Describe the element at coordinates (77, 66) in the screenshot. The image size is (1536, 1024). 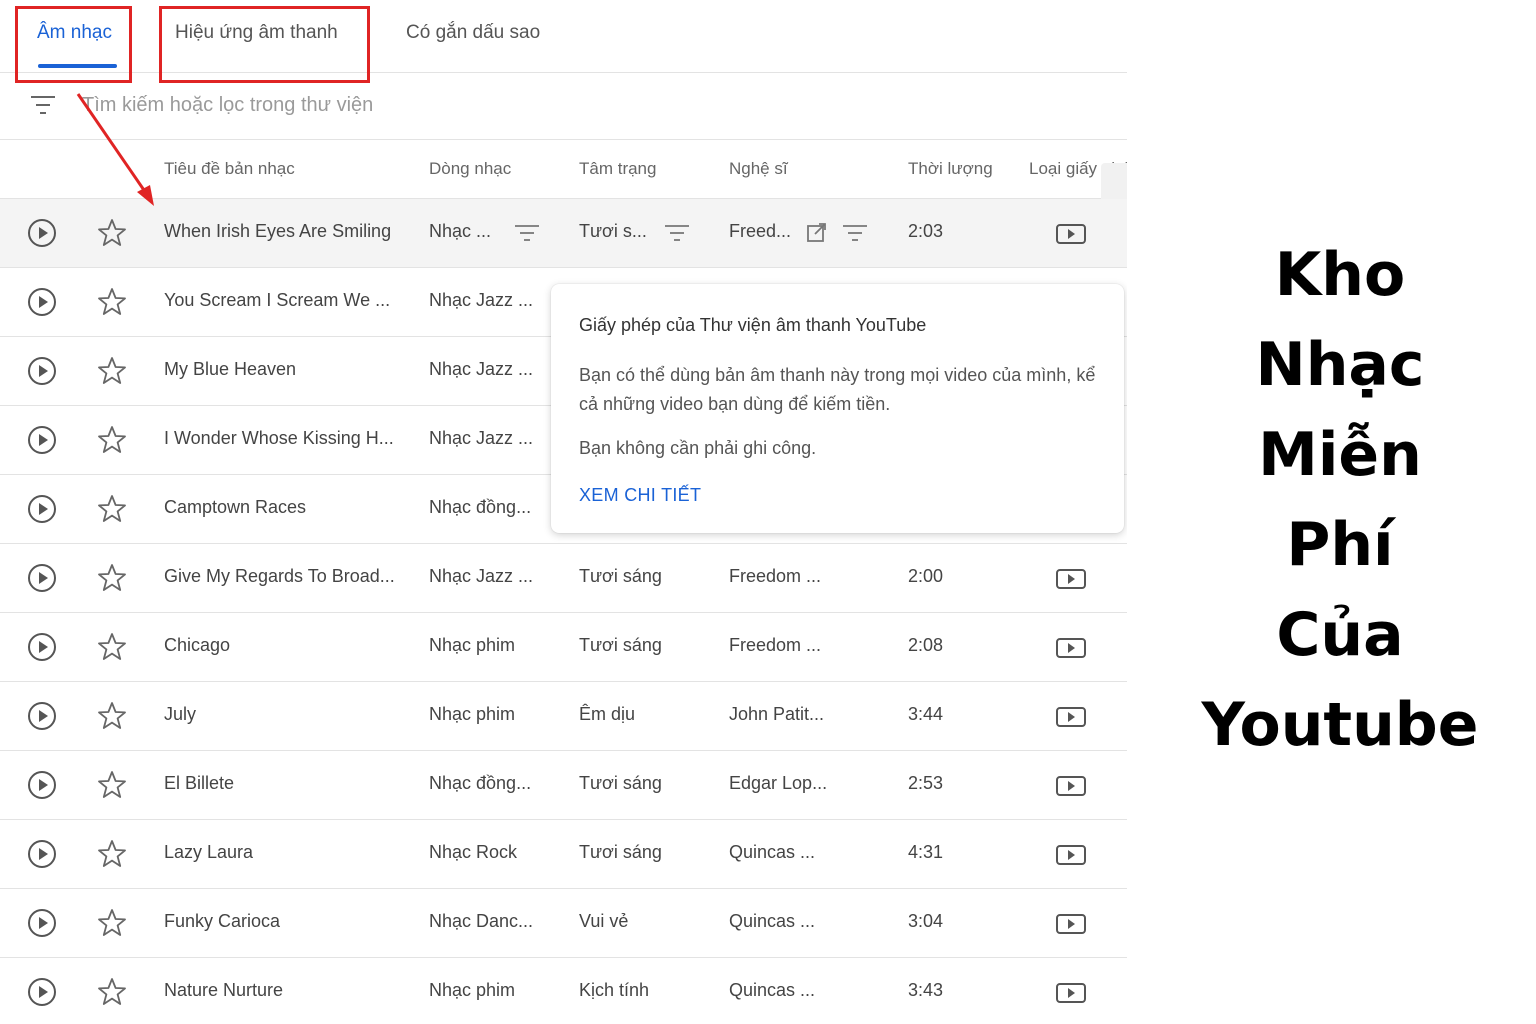
I see `active-tab-indicator` at that location.